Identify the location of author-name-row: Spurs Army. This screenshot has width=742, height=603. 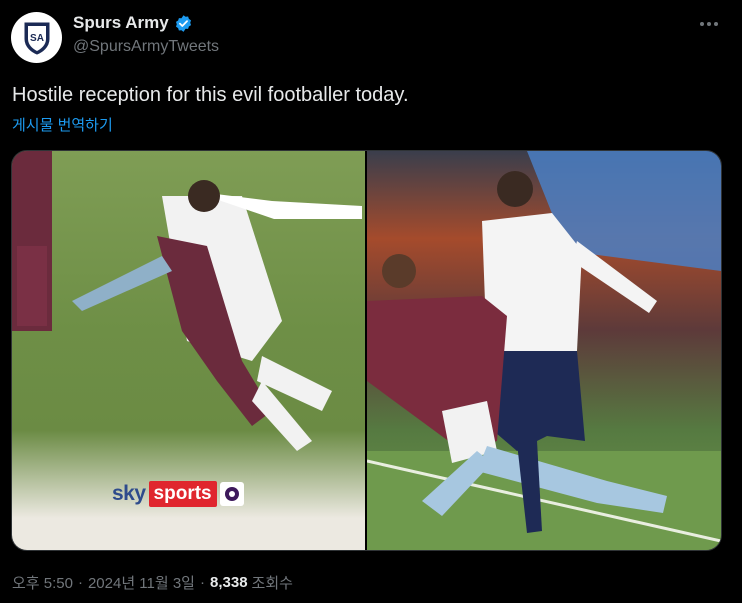
(133, 23).